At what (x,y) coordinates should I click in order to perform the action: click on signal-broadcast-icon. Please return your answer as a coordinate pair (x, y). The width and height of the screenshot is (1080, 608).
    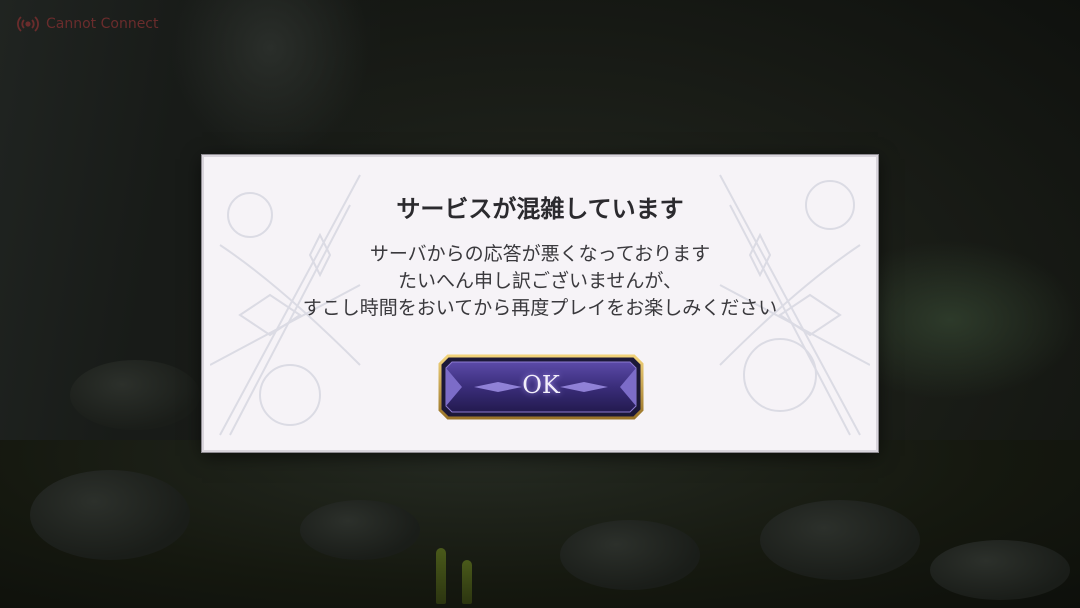
    Looking at the image, I should click on (28, 24).